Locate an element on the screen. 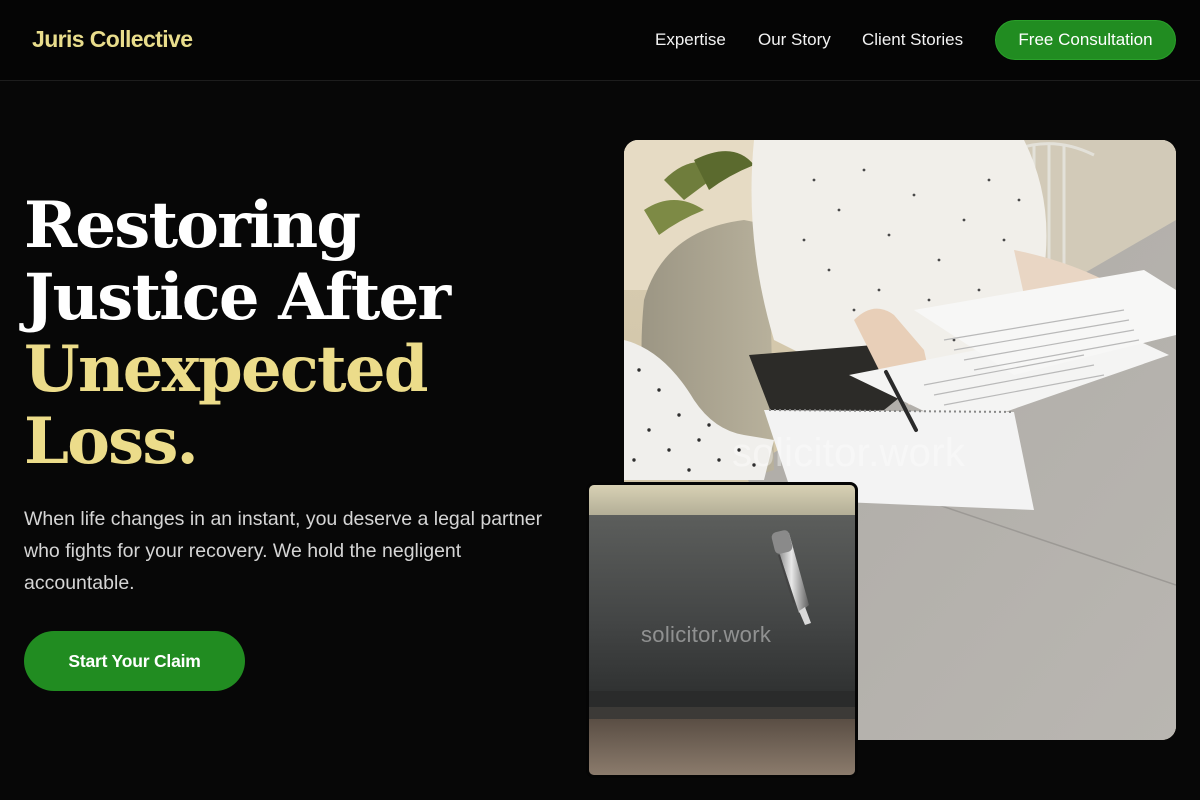 This screenshot has width=1200, height=800. start-claim-button: Start Your Claim is located at coordinates (134, 661).